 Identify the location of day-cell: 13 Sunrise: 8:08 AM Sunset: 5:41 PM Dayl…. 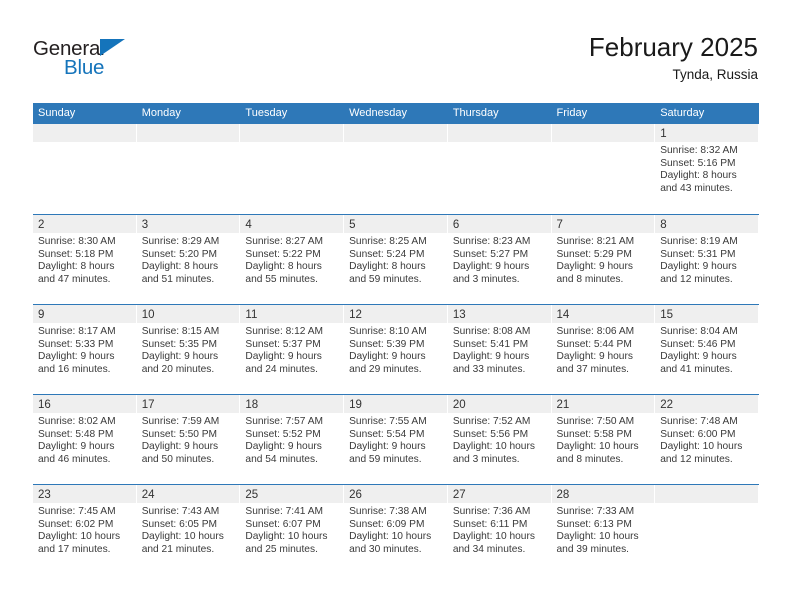
(499, 349).